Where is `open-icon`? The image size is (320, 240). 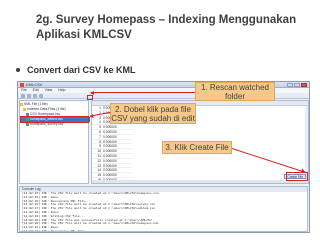
open-icon is located at coordinates (29, 96).